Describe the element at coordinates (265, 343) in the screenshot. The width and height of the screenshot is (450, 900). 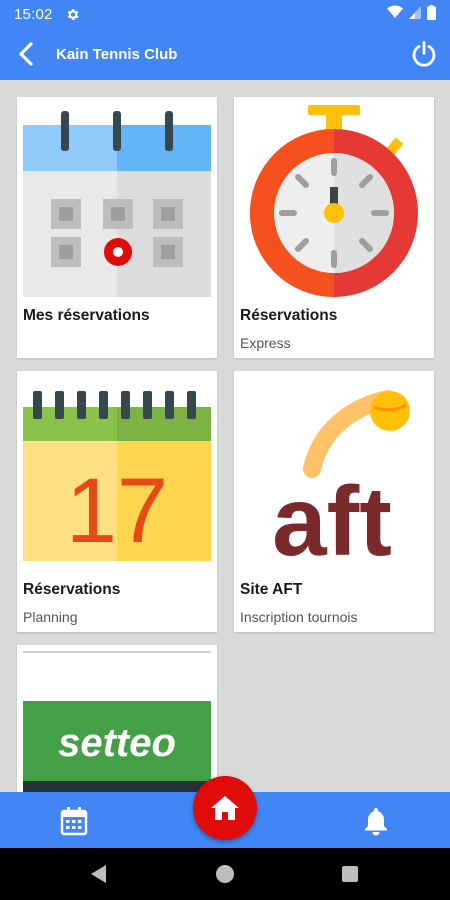
I see `tile-subtitle: Express` at that location.